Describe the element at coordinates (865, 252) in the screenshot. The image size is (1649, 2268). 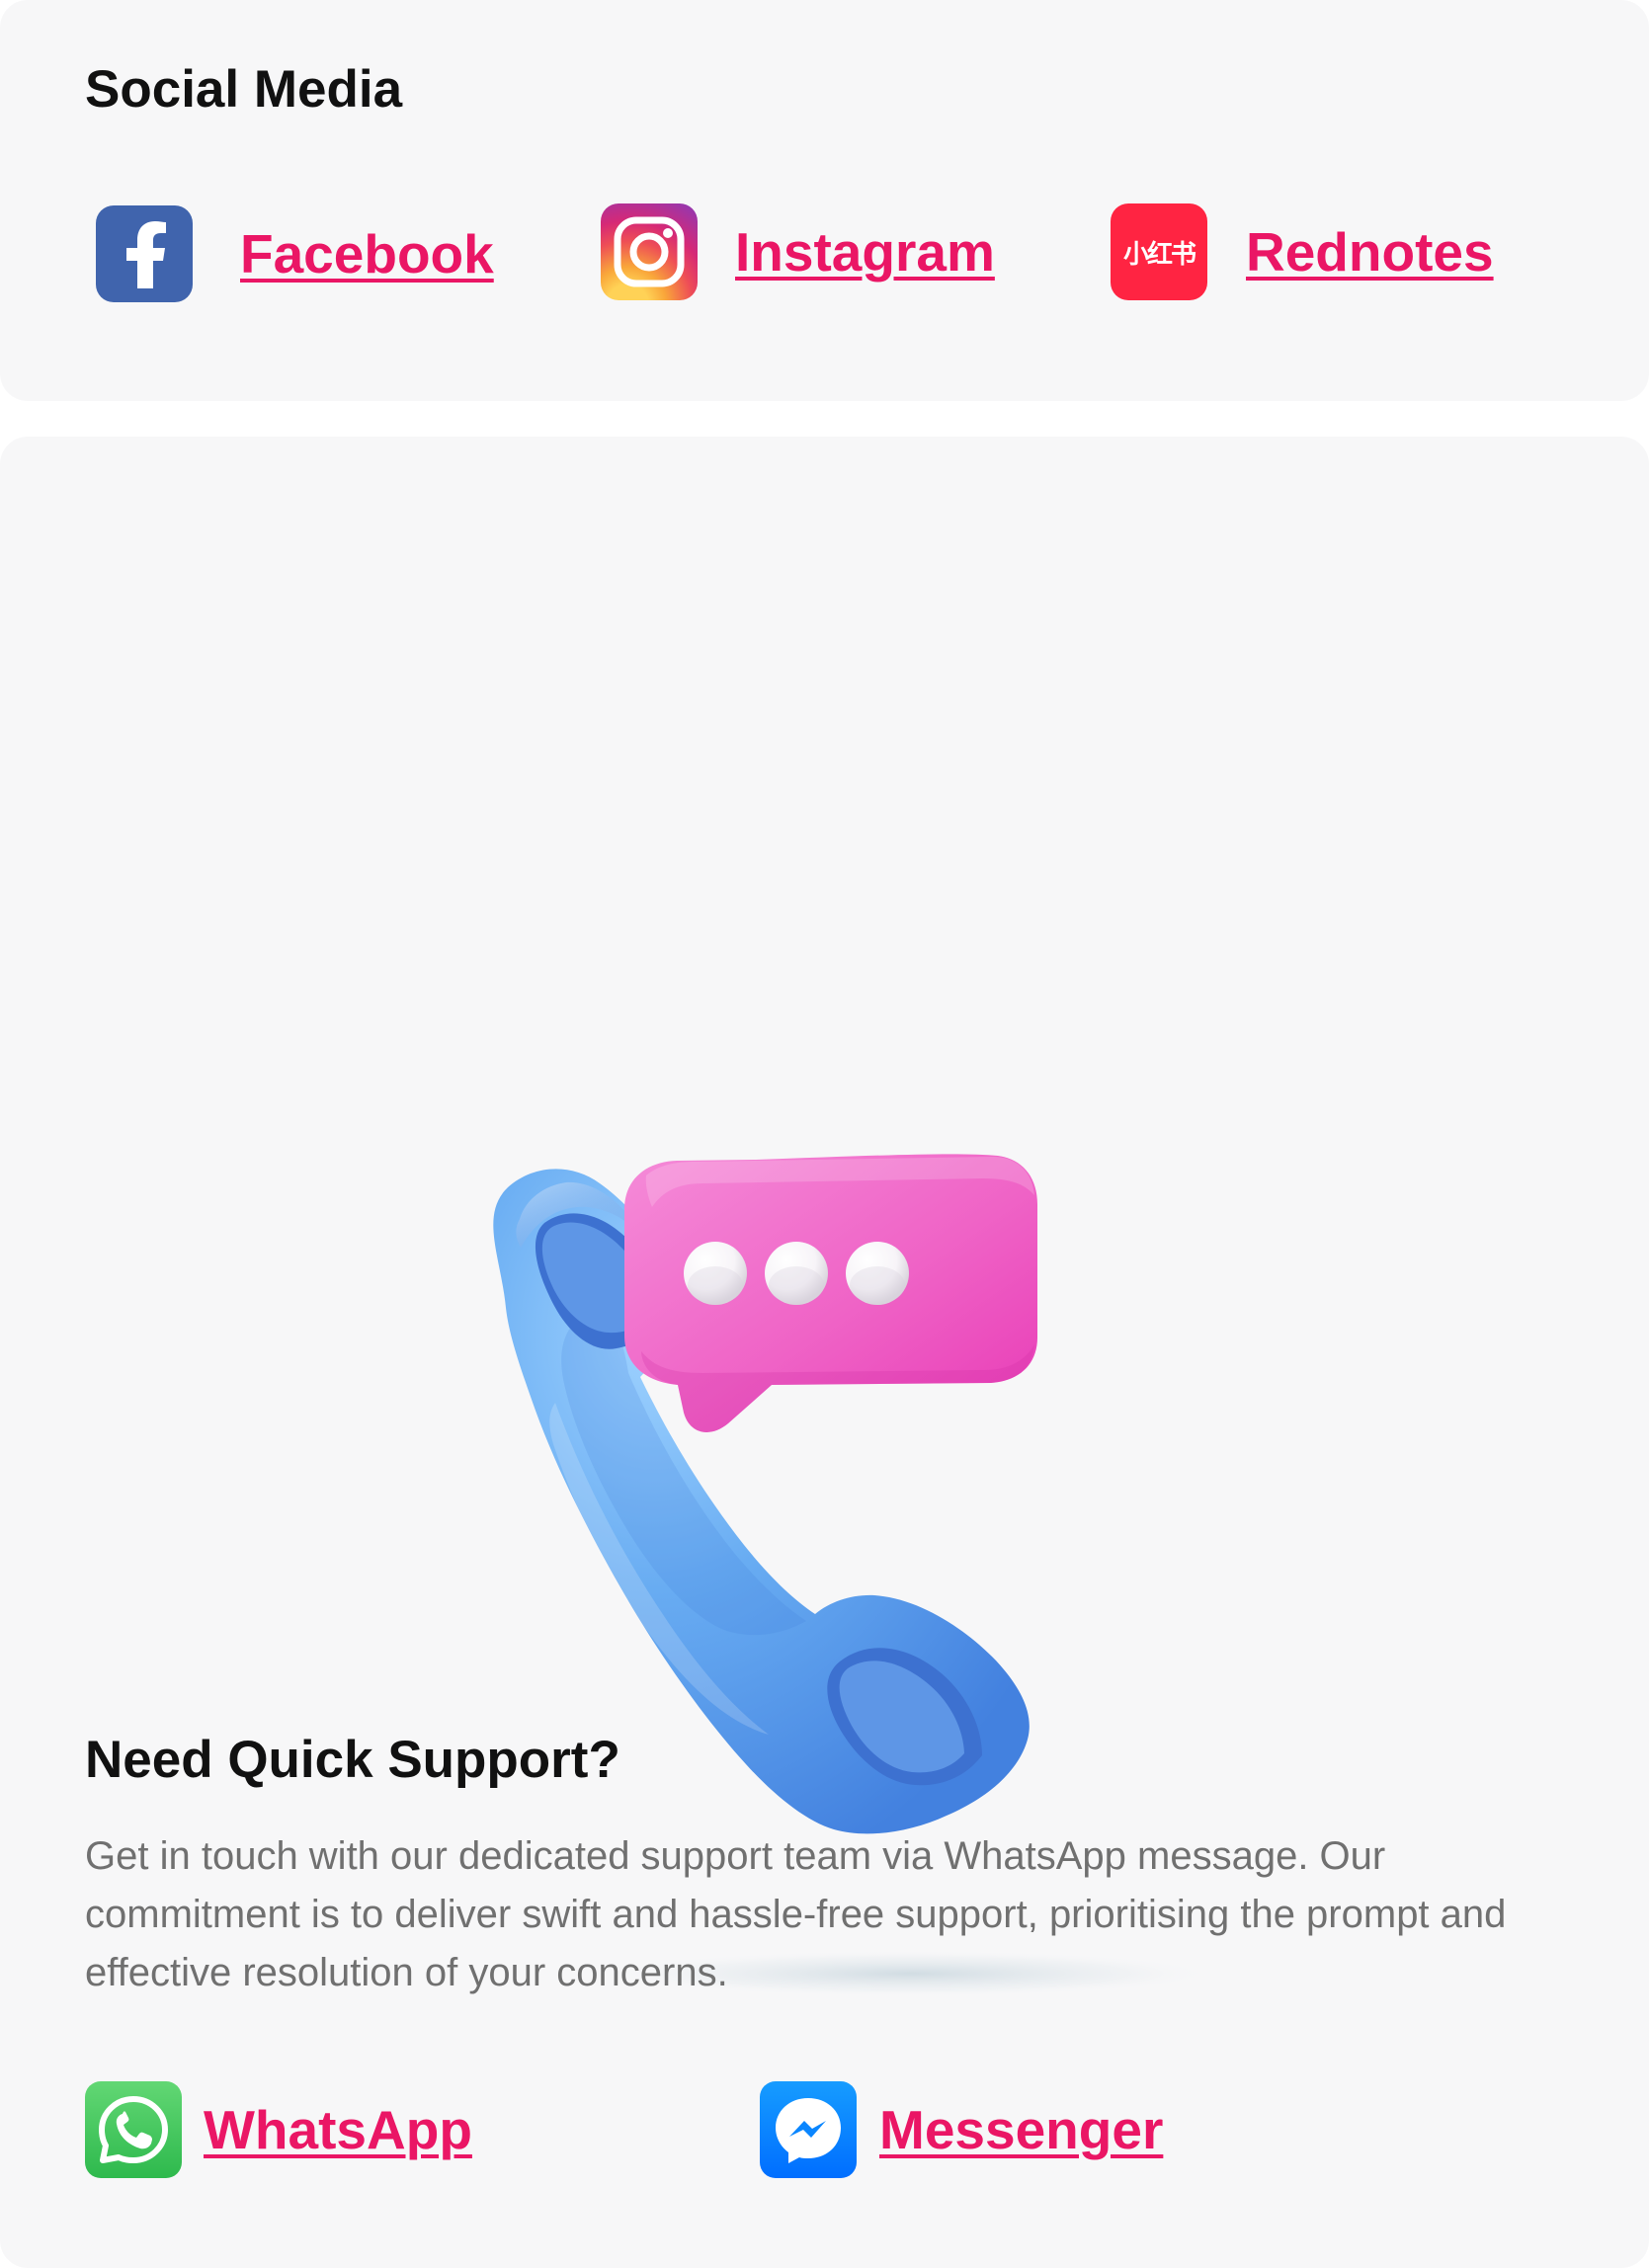
I see `instagram-label: Instagram` at that location.